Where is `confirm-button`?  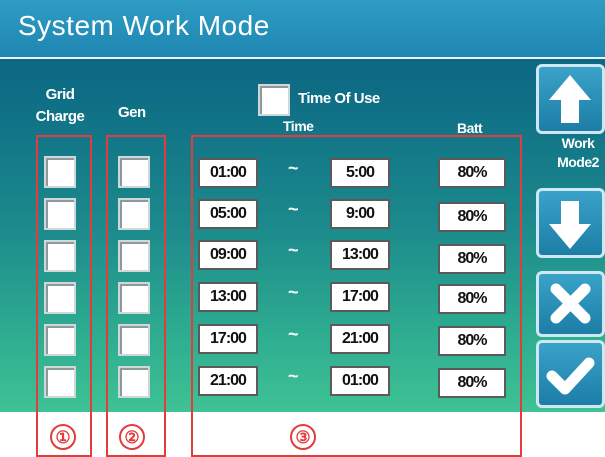 confirm-button is located at coordinates (570, 374).